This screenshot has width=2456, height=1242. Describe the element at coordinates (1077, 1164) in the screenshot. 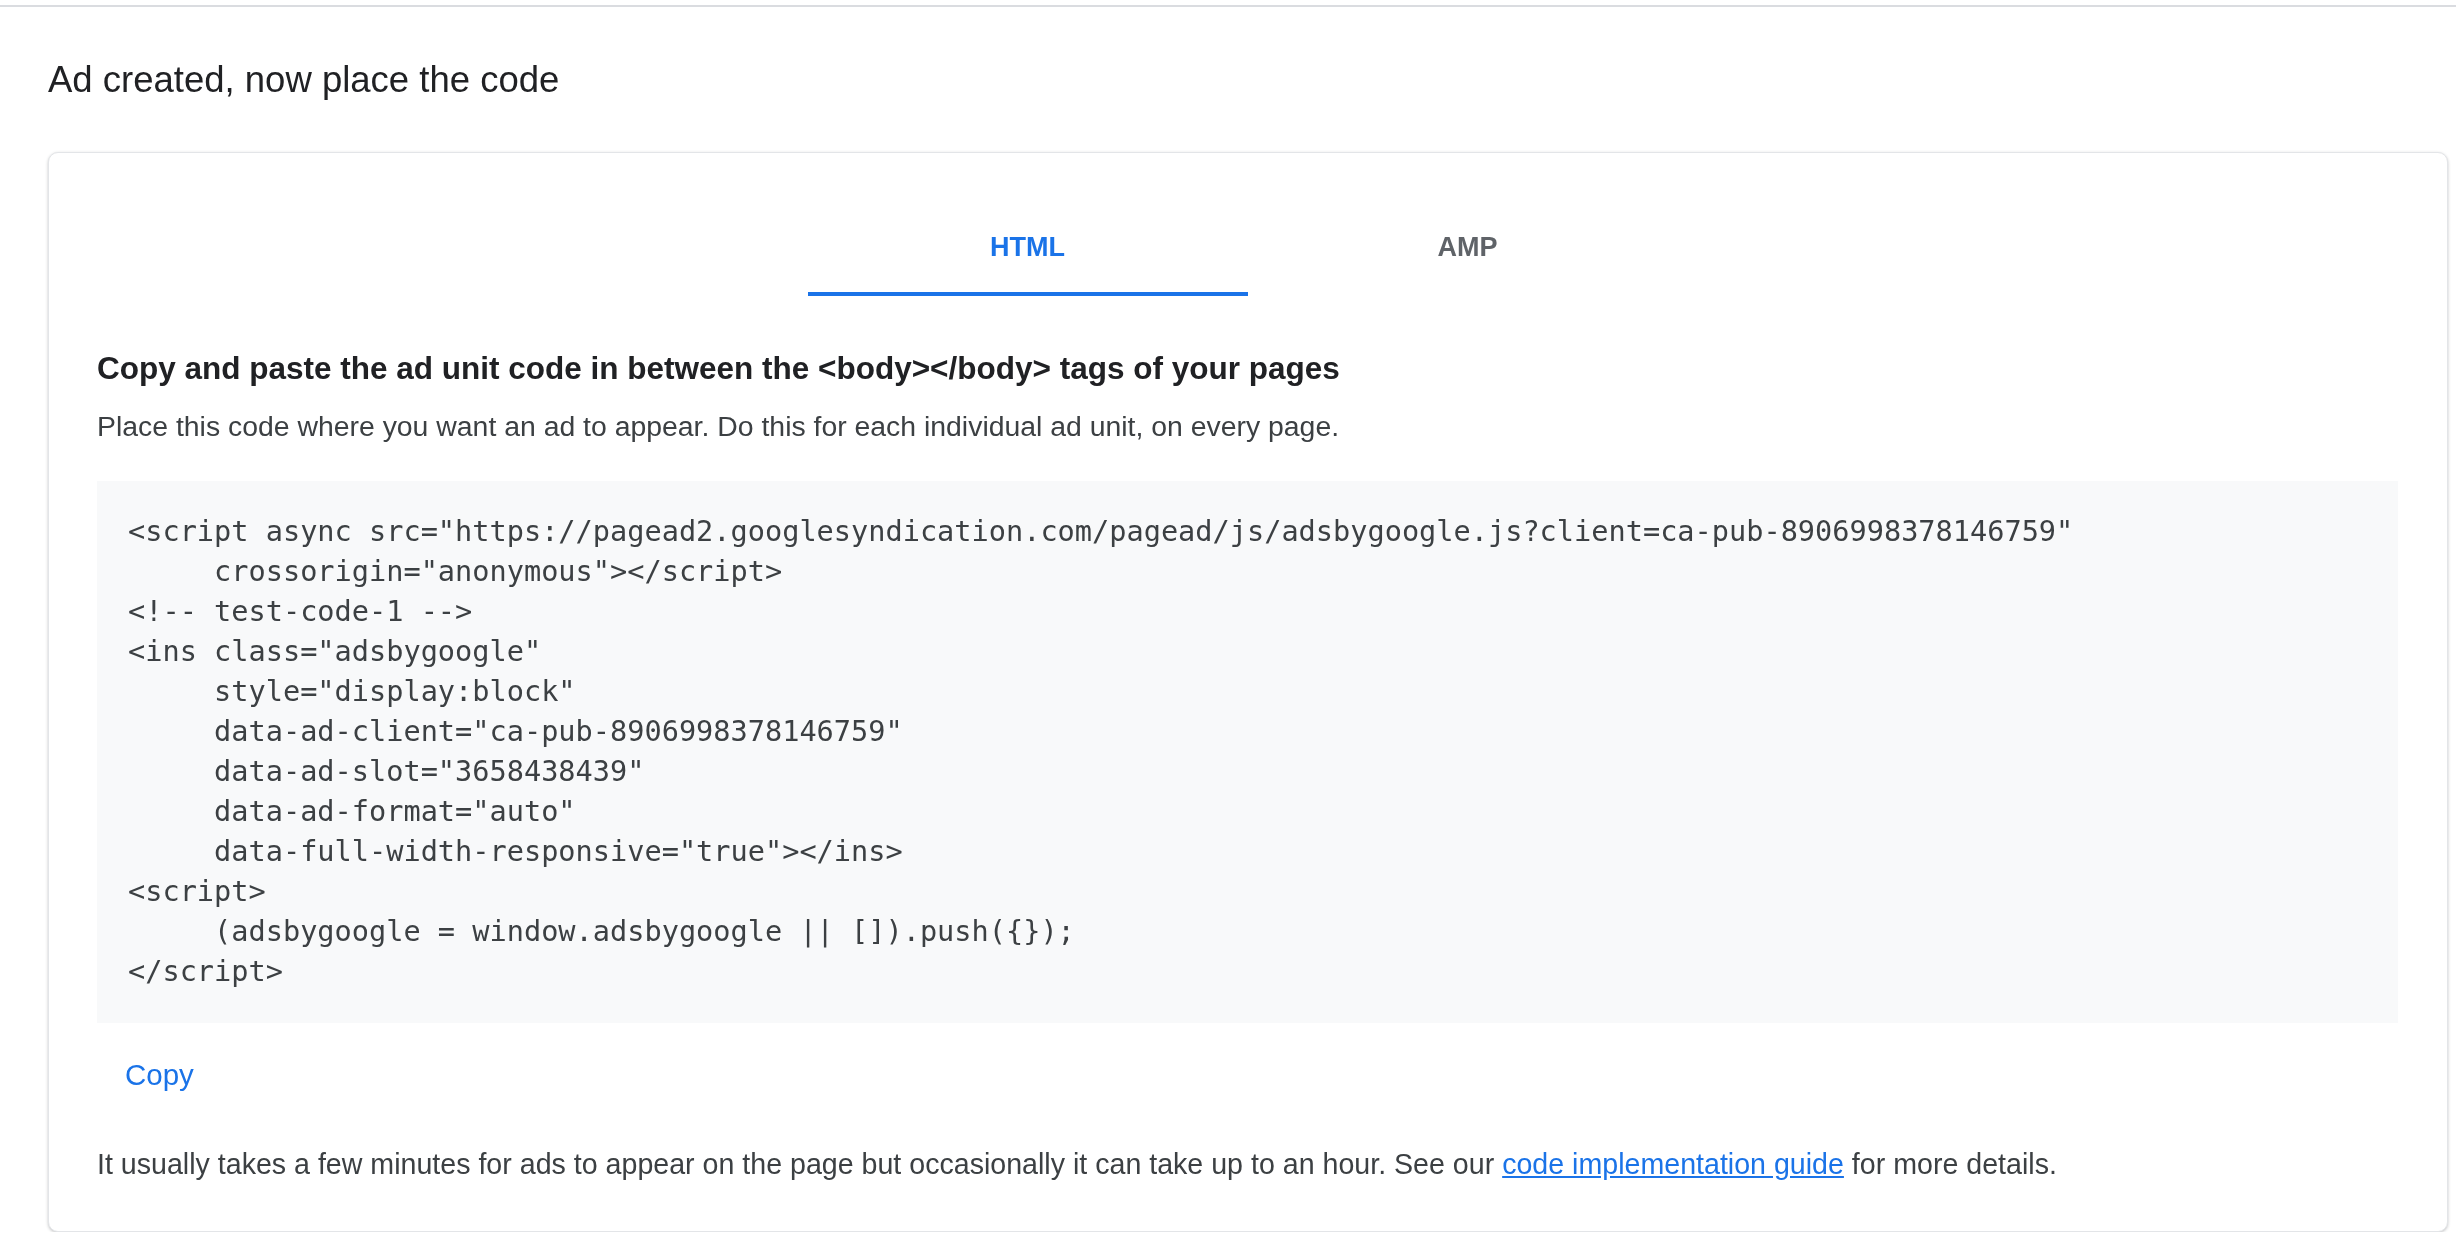

I see `note-text: It usually takes a few minutes for ads to appear on the page but occasionally it can take up to an hour. See our code implementation guide for more details.` at that location.